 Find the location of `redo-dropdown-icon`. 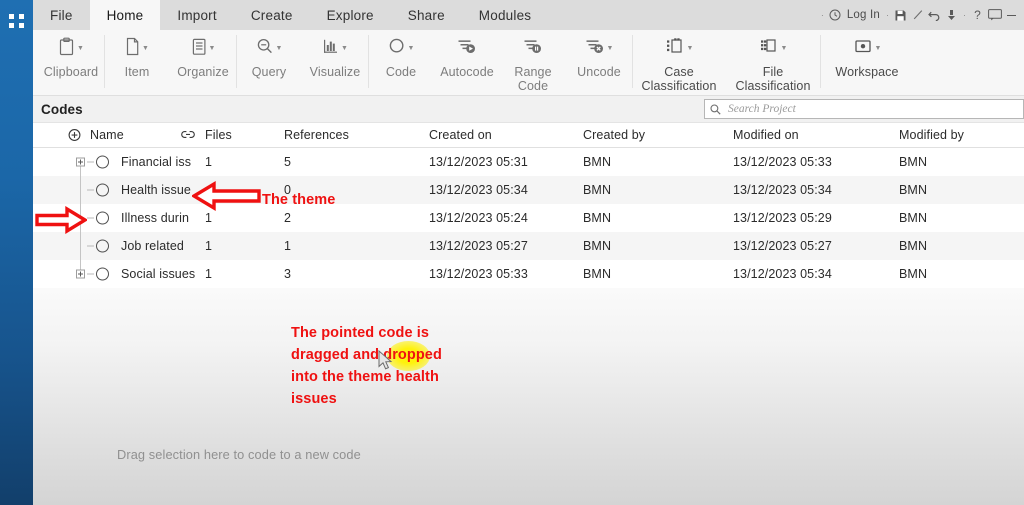

redo-dropdown-icon is located at coordinates (951, 15).